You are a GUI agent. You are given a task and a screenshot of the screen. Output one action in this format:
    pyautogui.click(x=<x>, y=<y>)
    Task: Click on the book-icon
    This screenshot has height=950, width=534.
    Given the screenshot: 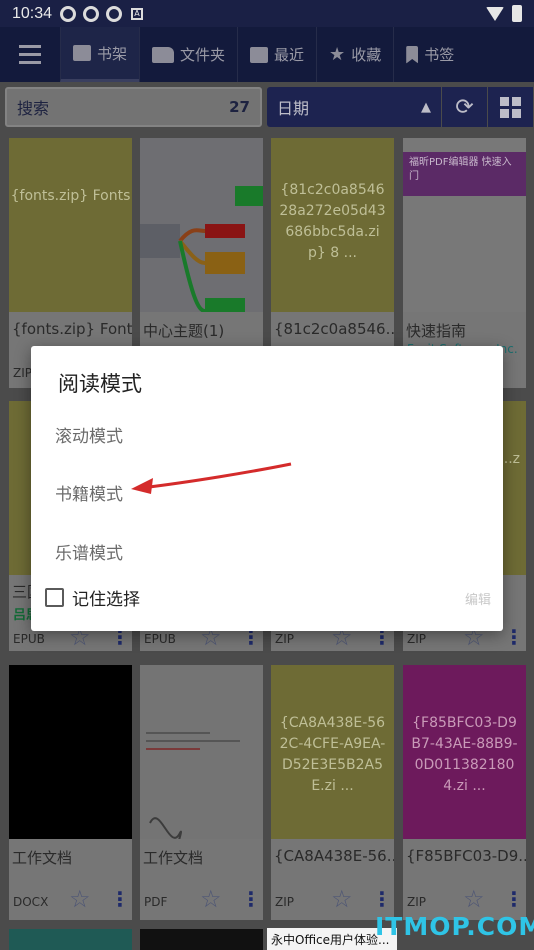 What is the action you would take?
    pyautogui.click(x=82, y=53)
    